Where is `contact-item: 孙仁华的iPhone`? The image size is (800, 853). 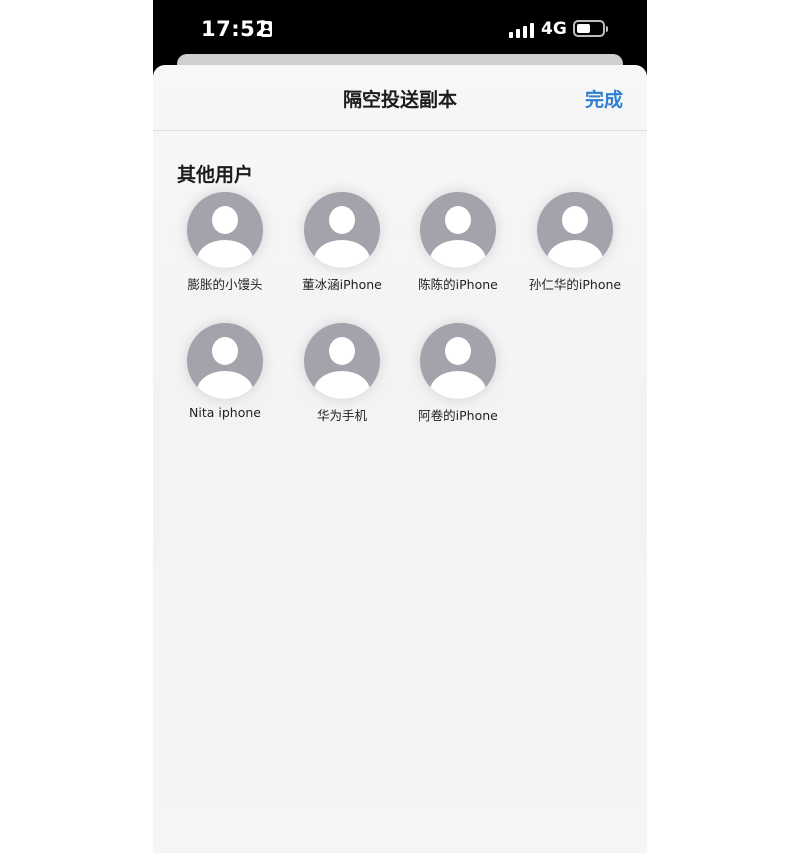 contact-item: 孙仁华的iPhone is located at coordinates (575, 242).